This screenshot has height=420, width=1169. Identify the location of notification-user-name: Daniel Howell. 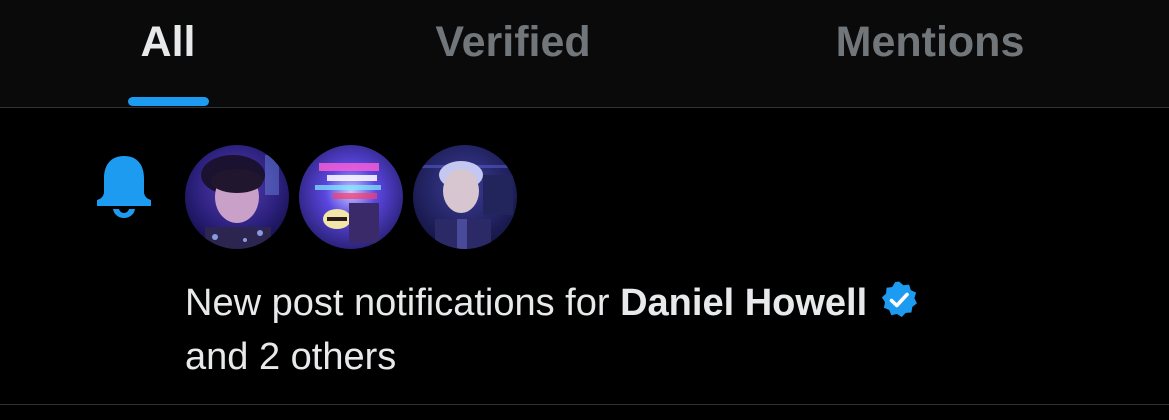
(743, 303).